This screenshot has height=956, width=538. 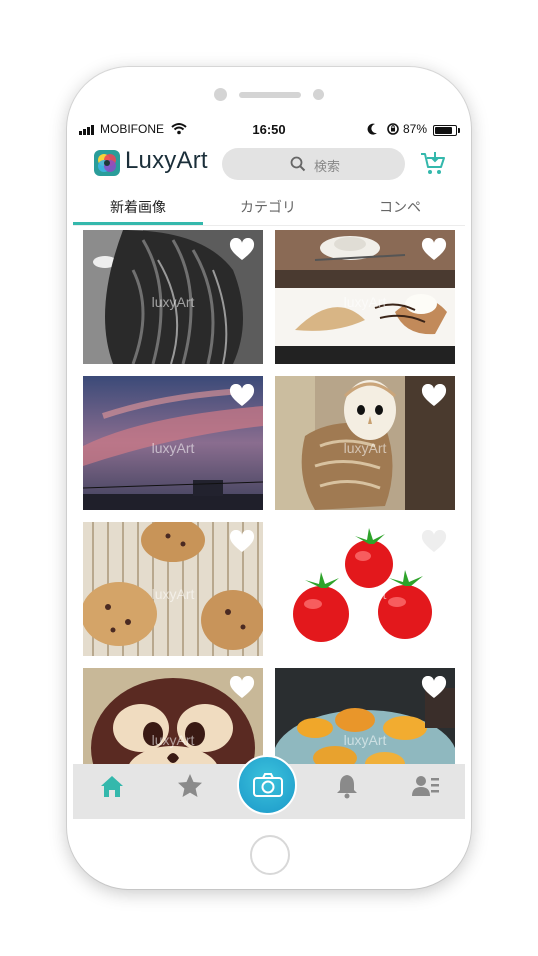 What do you see at coordinates (318, 94) in the screenshot?
I see `proximity-sensor` at bounding box center [318, 94].